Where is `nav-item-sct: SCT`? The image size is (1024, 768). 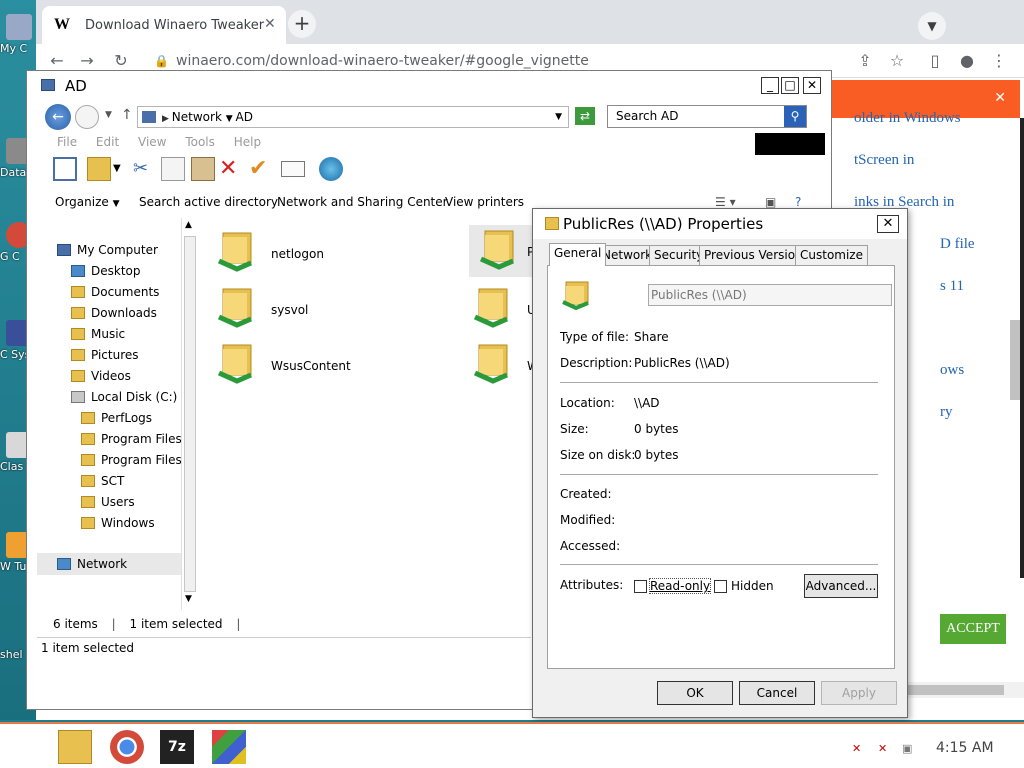 nav-item-sct: SCT is located at coordinates (102, 481).